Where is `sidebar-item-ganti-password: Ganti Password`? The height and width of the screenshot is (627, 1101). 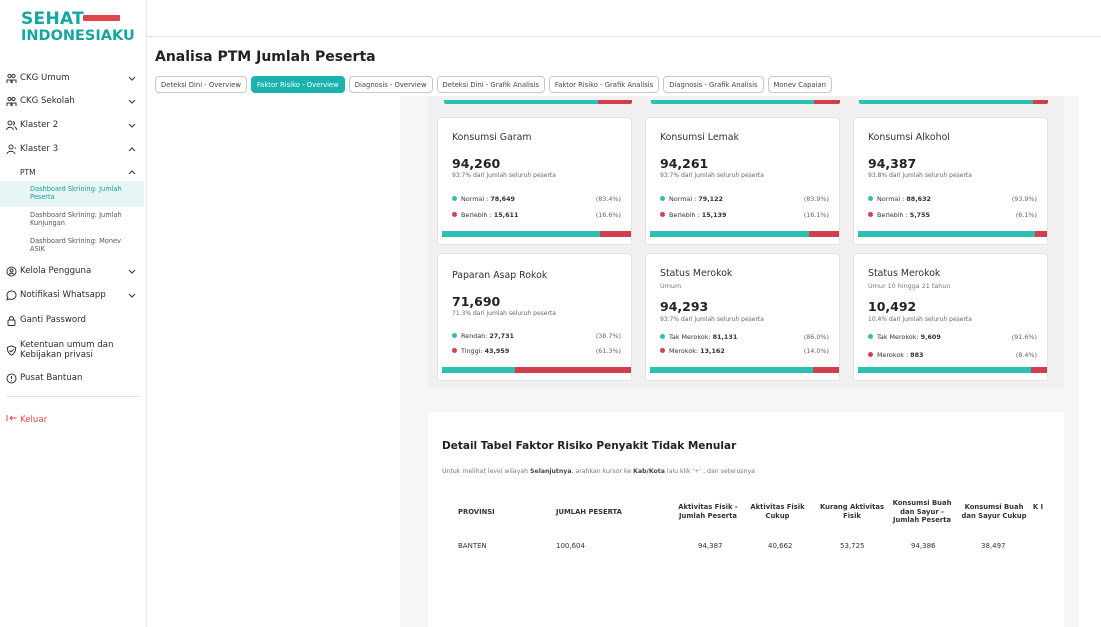
sidebar-item-ganti-password: Ganti Password is located at coordinates (73, 320).